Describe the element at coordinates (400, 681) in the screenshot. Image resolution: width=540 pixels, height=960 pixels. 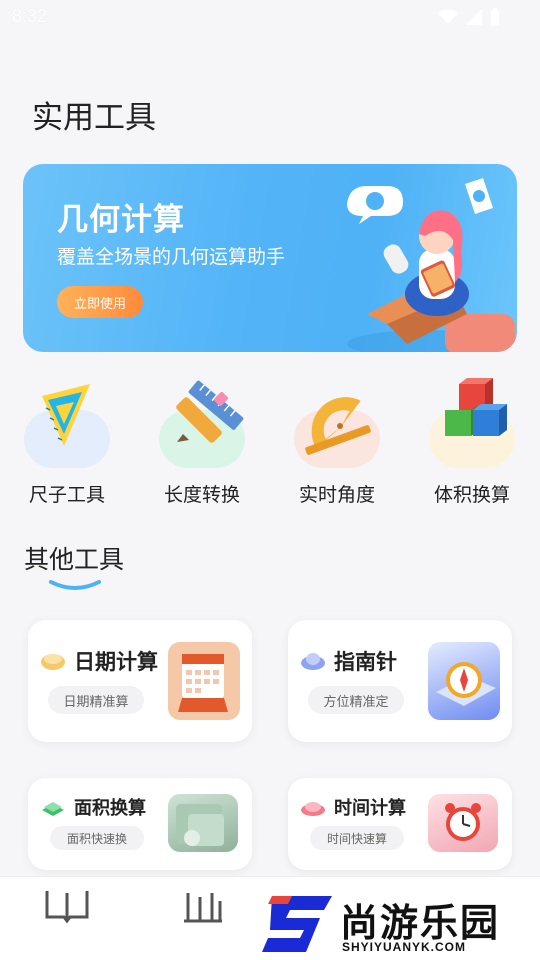
I see `card-compass: 指南针 方位精准定` at that location.